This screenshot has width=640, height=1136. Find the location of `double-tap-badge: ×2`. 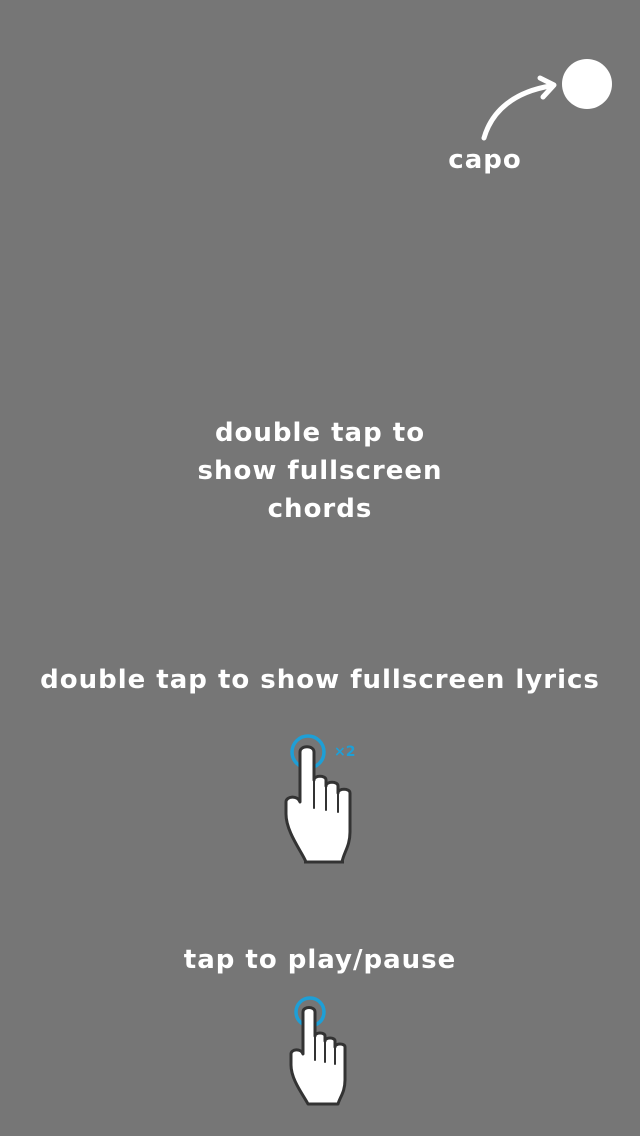

double-tap-badge: ×2 is located at coordinates (344, 752).